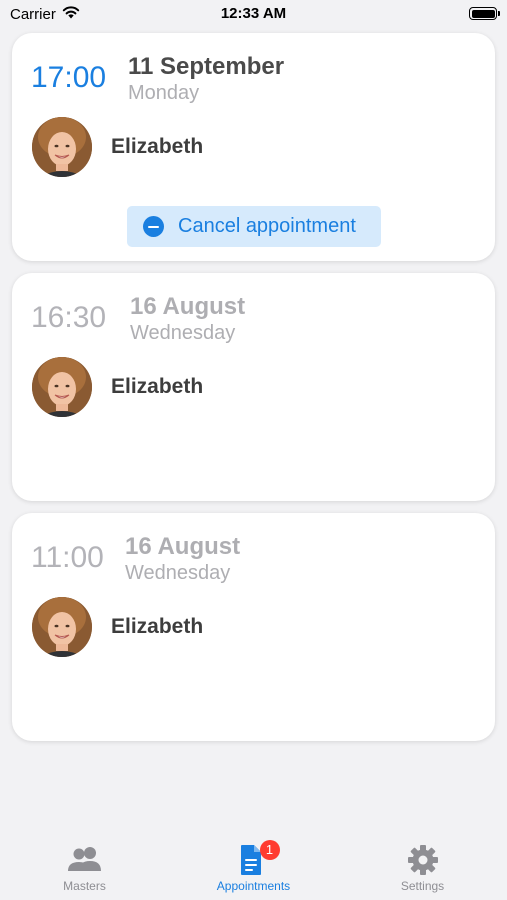 Image resolution: width=507 pixels, height=900 pixels. What do you see at coordinates (84, 886) in the screenshot?
I see `tab-masters-label: Masters` at bounding box center [84, 886].